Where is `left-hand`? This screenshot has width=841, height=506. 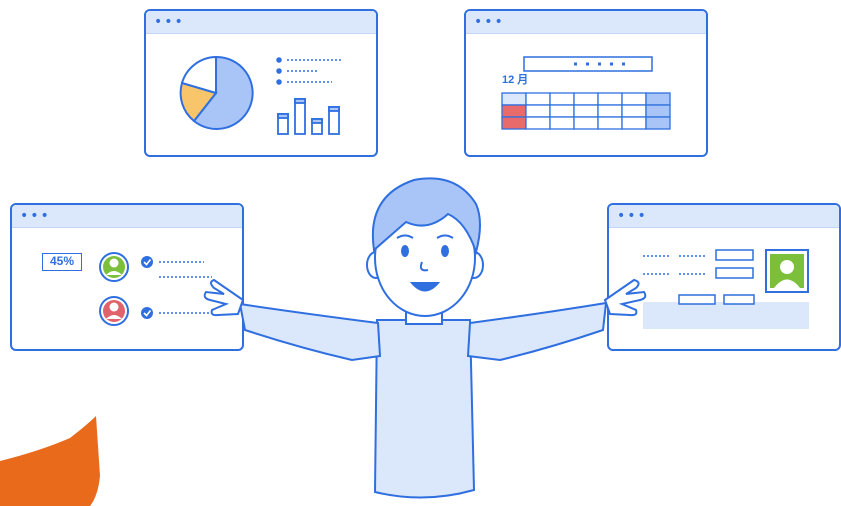
left-hand is located at coordinates (224, 297).